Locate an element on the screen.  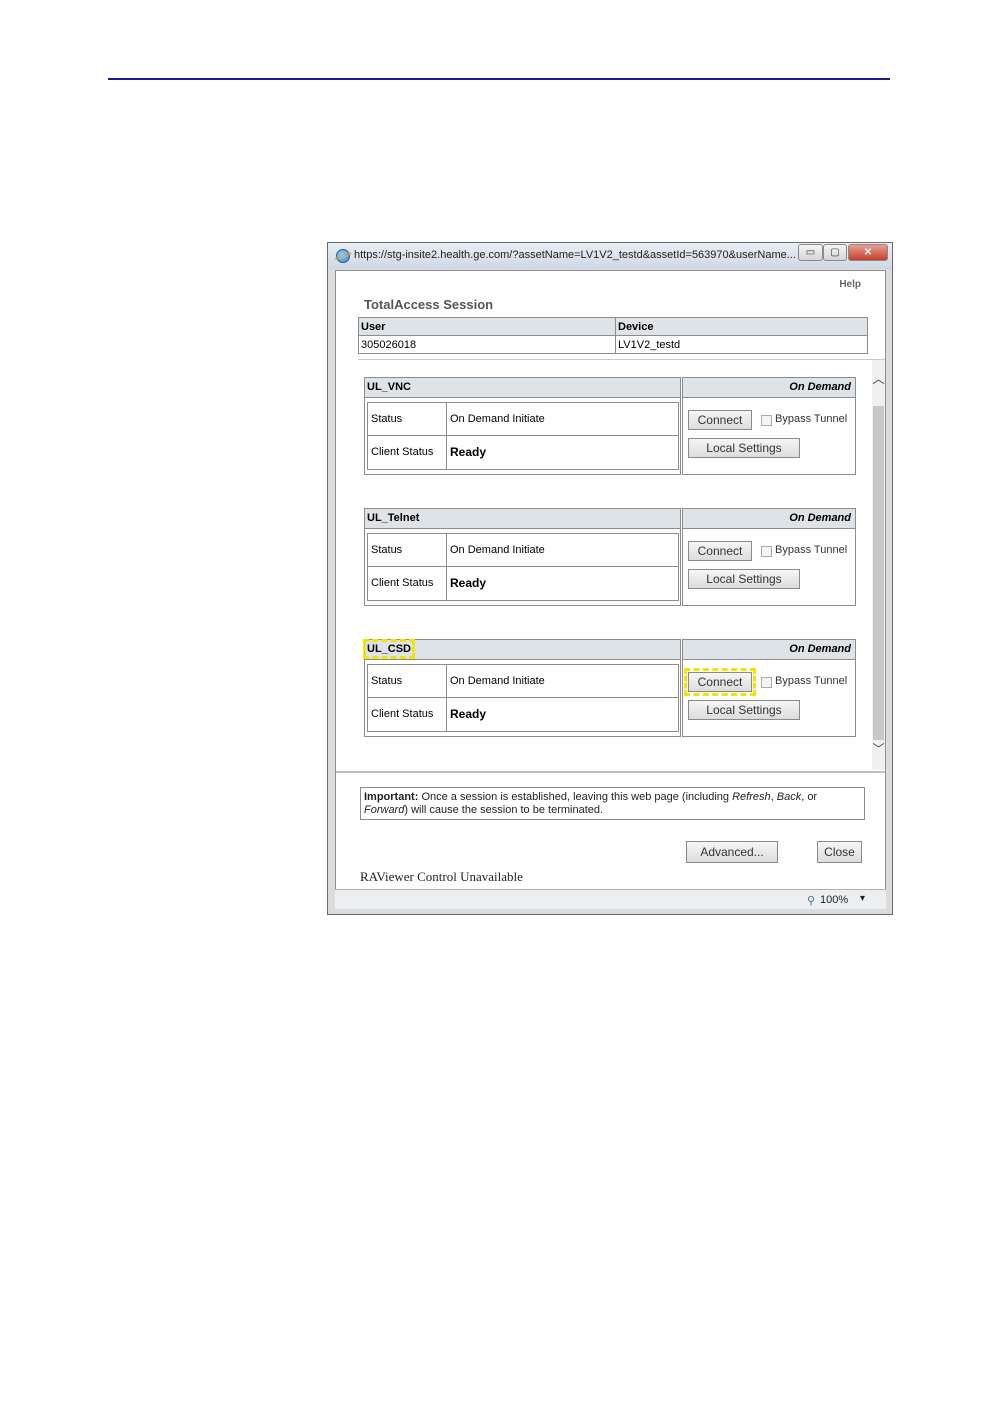
session-info-table: User Device 305026018 LV1V2_testd is located at coordinates (613, 335).